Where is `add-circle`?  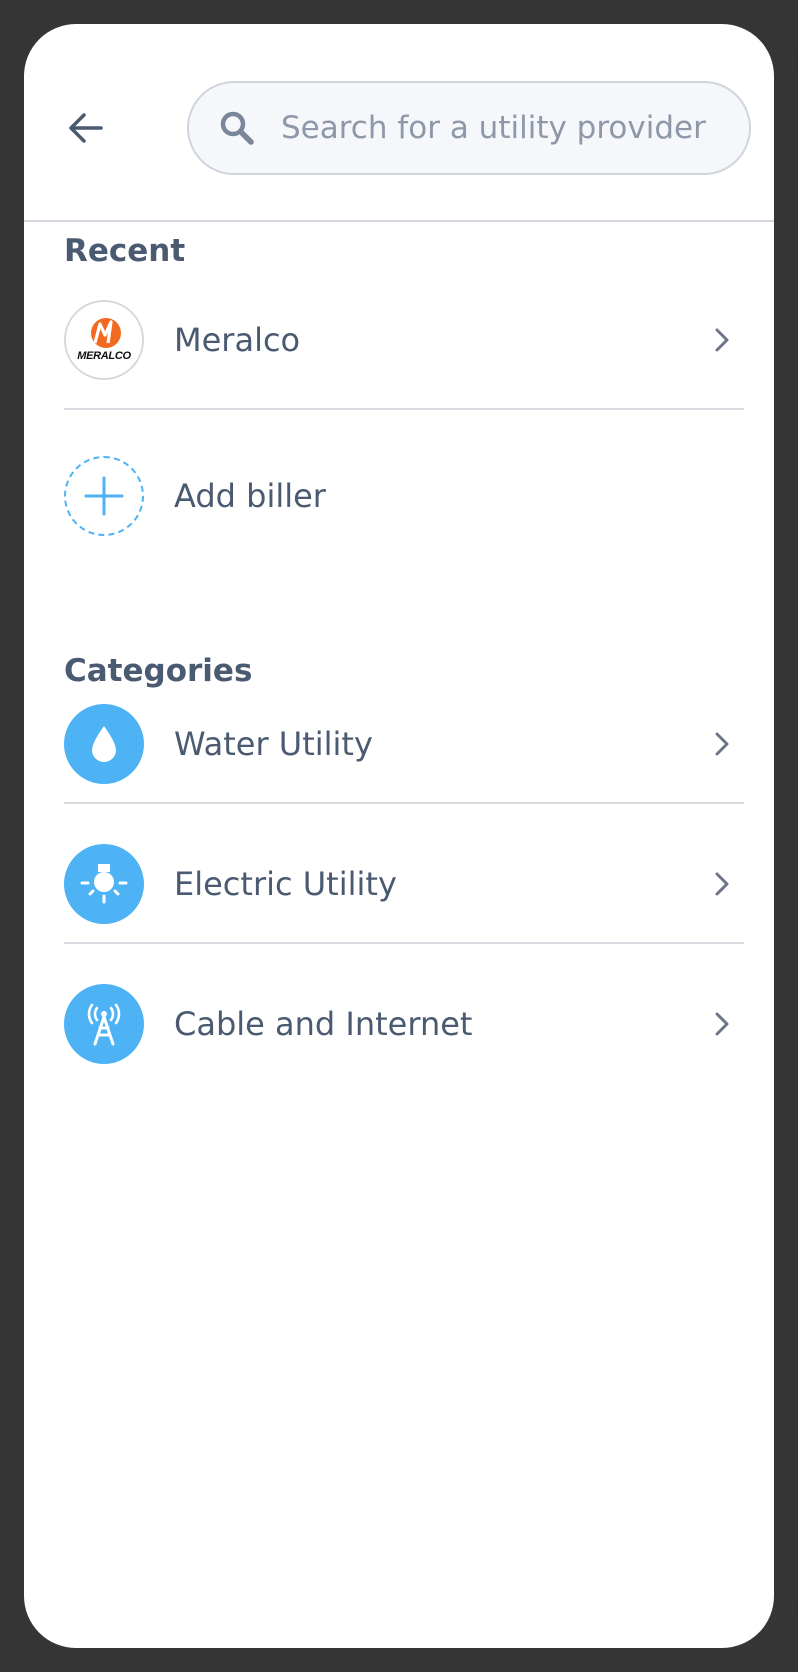 add-circle is located at coordinates (104, 496).